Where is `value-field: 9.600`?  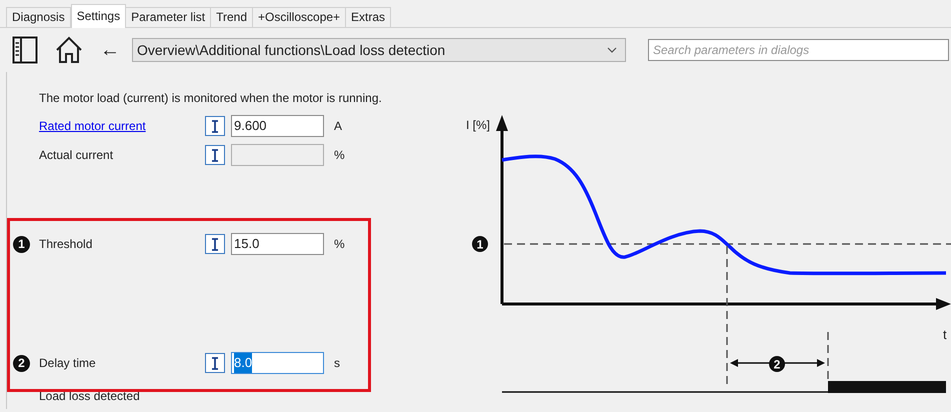
value-field: 9.600 is located at coordinates (277, 126).